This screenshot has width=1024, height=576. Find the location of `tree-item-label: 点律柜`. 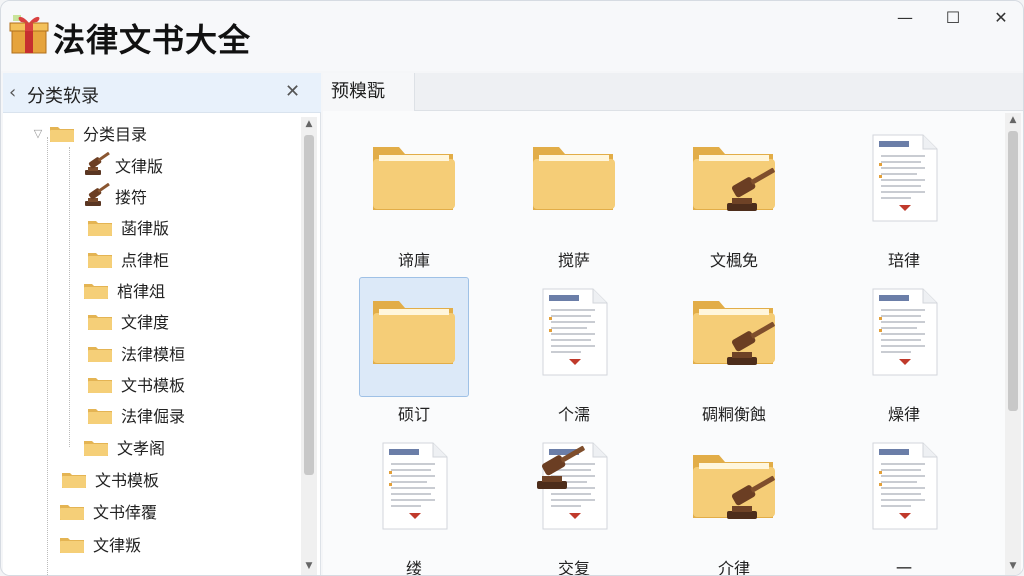

tree-item-label: 点律柜 is located at coordinates (145, 260).